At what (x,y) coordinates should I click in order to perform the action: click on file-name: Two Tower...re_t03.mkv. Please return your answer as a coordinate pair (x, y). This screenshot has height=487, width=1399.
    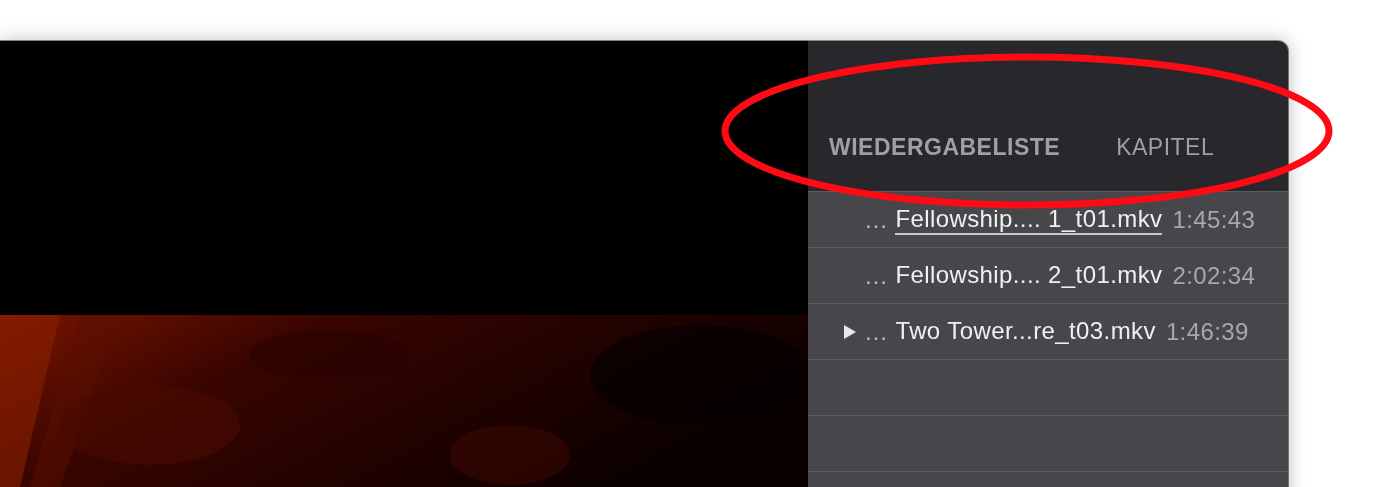
    Looking at the image, I should click on (1025, 331).